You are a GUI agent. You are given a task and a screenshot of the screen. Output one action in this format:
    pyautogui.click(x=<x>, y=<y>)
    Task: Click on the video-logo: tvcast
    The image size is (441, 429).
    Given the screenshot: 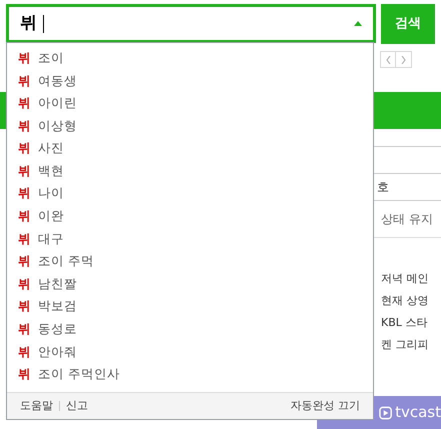 What is the action you would take?
    pyautogui.click(x=418, y=413)
    